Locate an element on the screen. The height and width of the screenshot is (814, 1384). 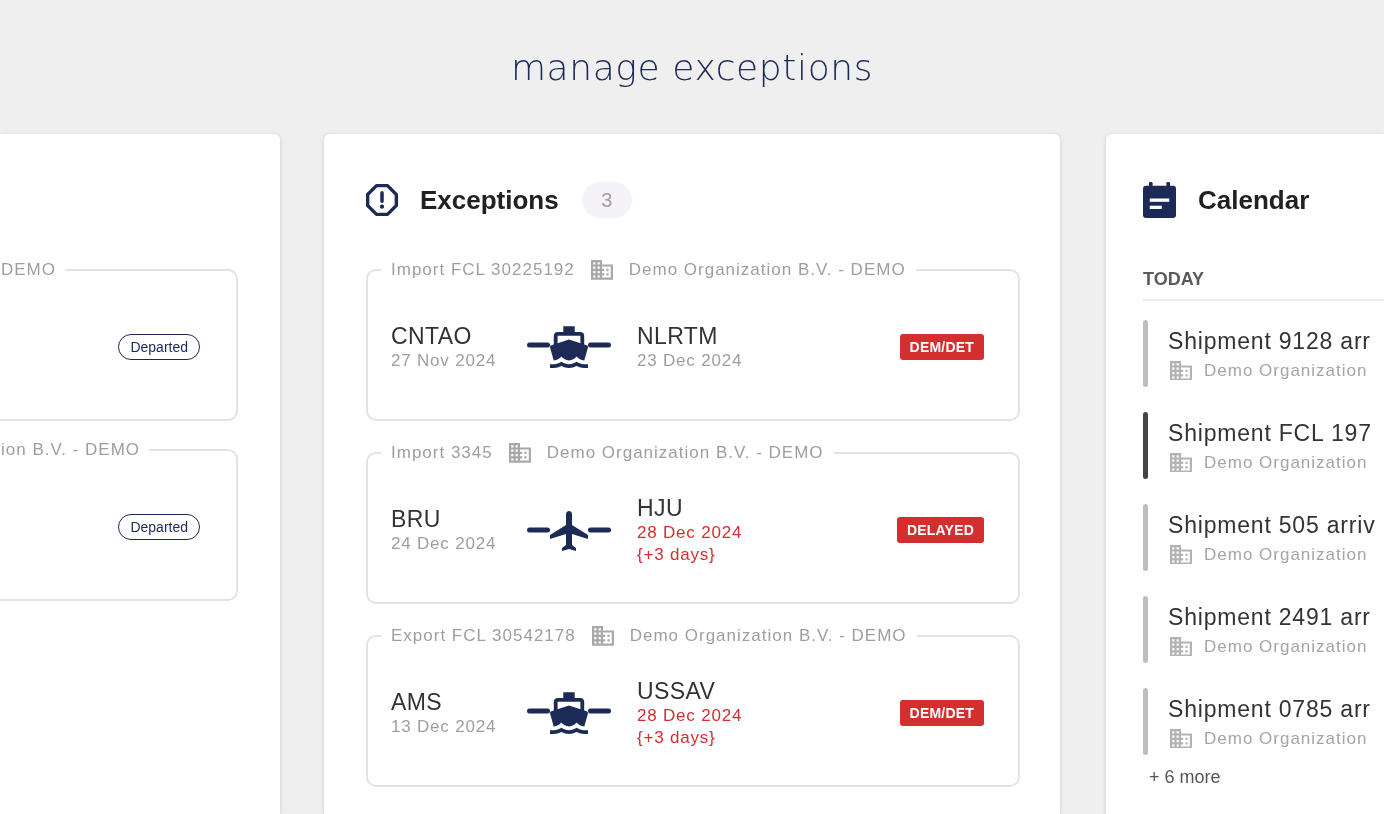
shipment-reference: Export FCL 30542178 is located at coordinates (483, 636).